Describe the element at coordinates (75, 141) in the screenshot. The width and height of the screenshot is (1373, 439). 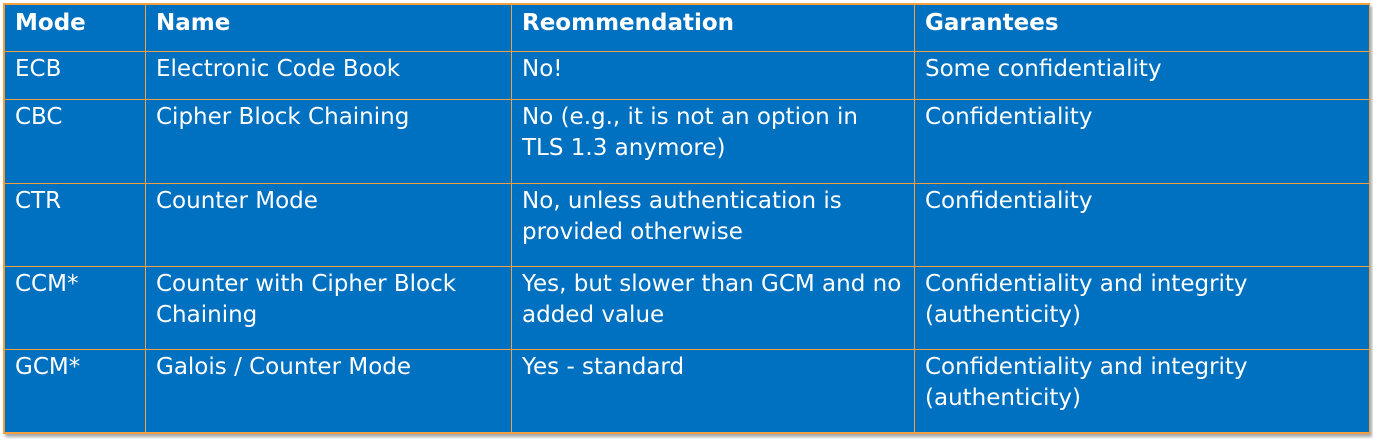
I see `cell-mode: CBC` at that location.